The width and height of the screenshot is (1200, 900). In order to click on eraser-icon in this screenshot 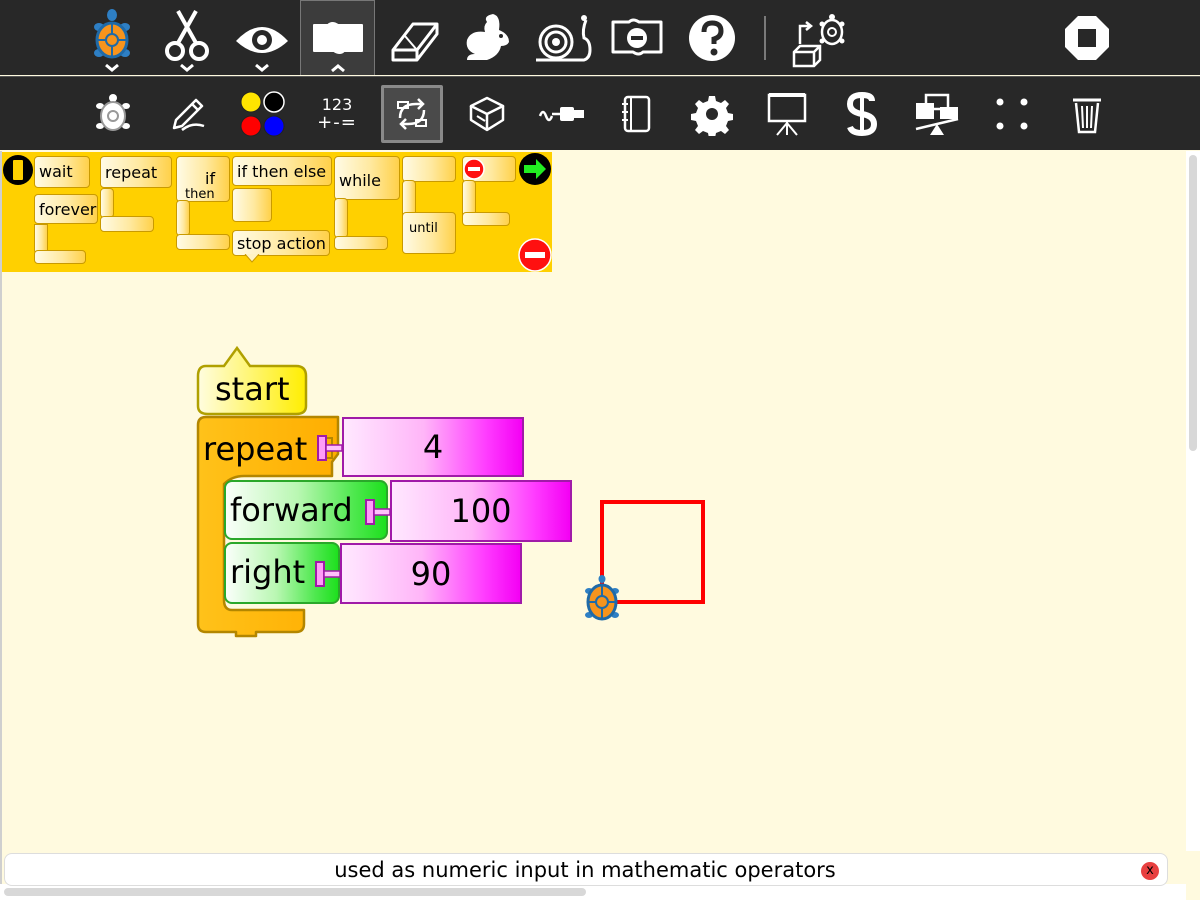, I will do `click(415, 41)`.